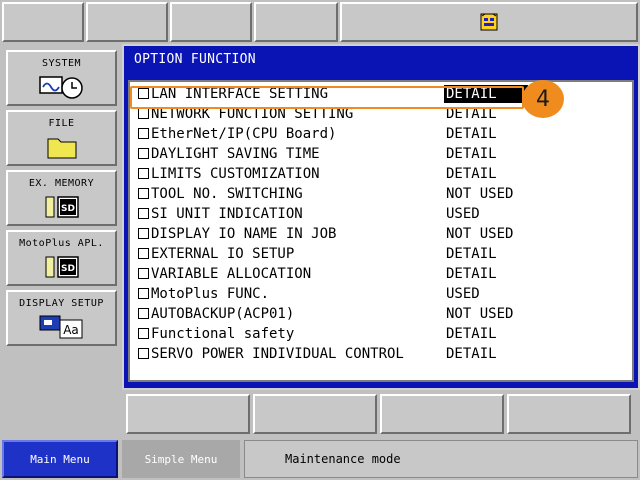 The height and width of the screenshot is (480, 640). What do you see at coordinates (62, 147) in the screenshot?
I see `folder-icon` at bounding box center [62, 147].